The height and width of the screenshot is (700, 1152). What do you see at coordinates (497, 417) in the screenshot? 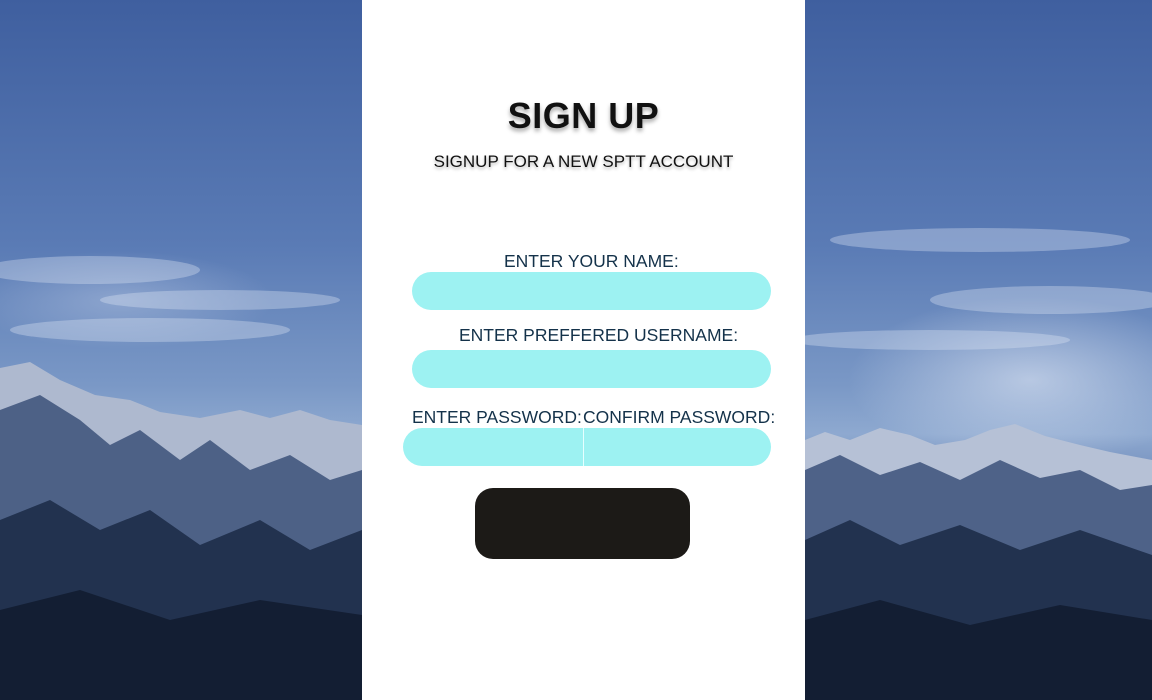
I see `password-label: ENTER PASSWORD:` at bounding box center [497, 417].